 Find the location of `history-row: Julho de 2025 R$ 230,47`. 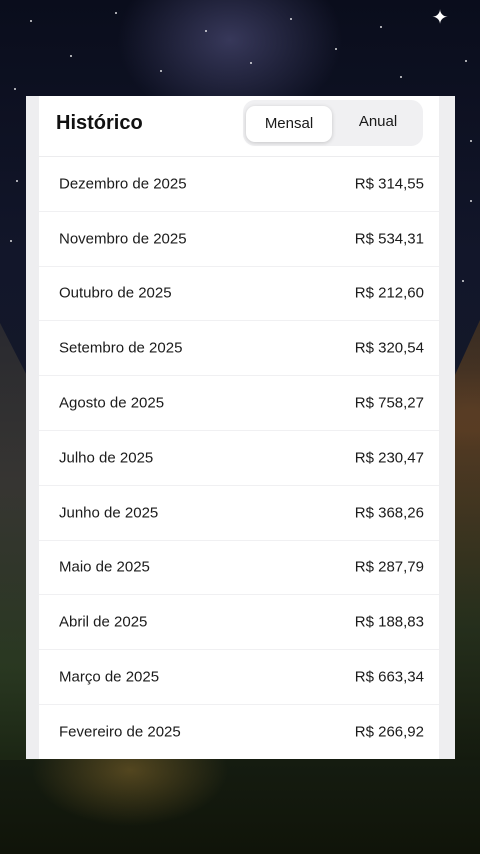

history-row: Julho de 2025 R$ 230,47 is located at coordinates (239, 458).